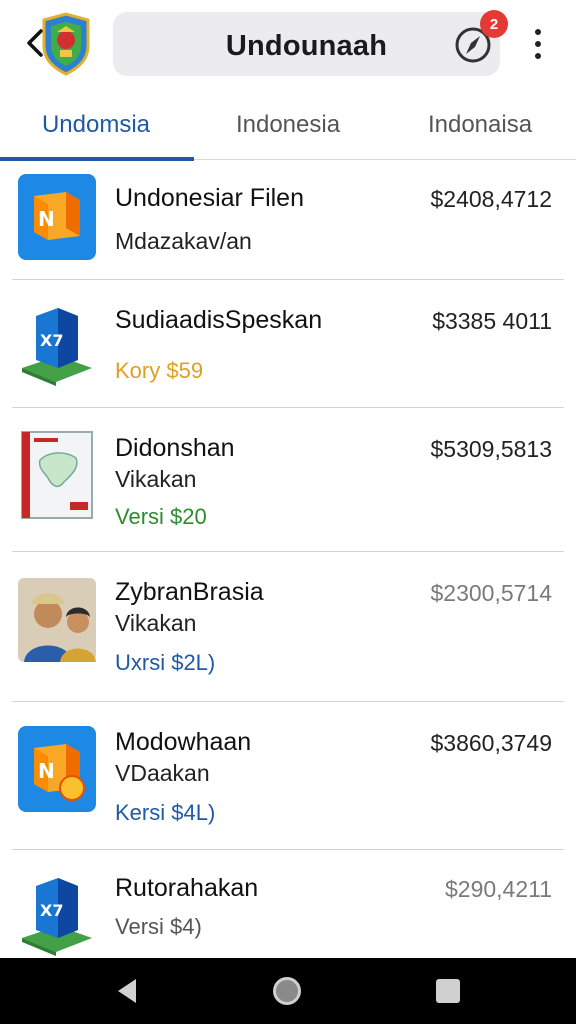 The image size is (576, 1024). Describe the element at coordinates (189, 592) in the screenshot. I see `item-name: ZybranBrasia` at that location.